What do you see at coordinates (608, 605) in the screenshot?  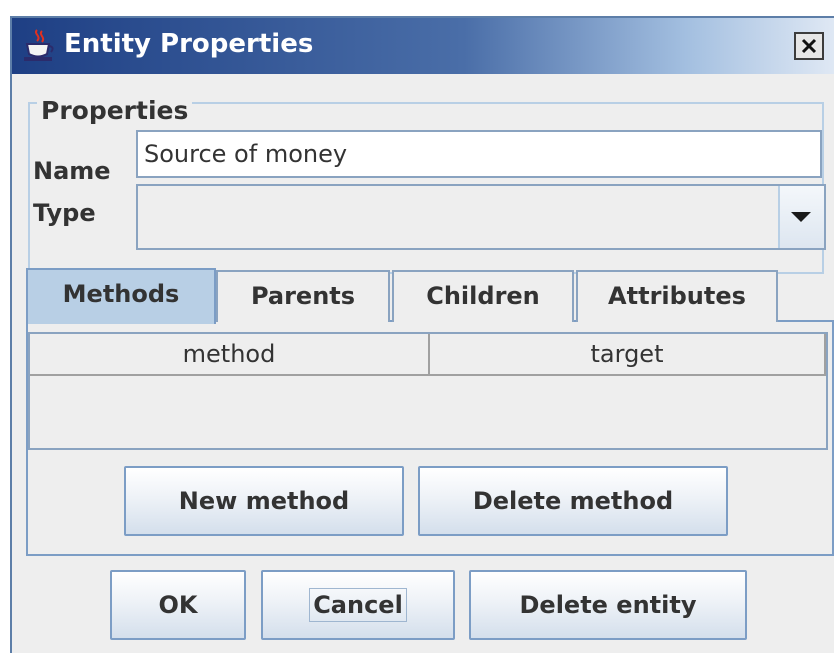 I see `delete-entity-button: Delete entity` at bounding box center [608, 605].